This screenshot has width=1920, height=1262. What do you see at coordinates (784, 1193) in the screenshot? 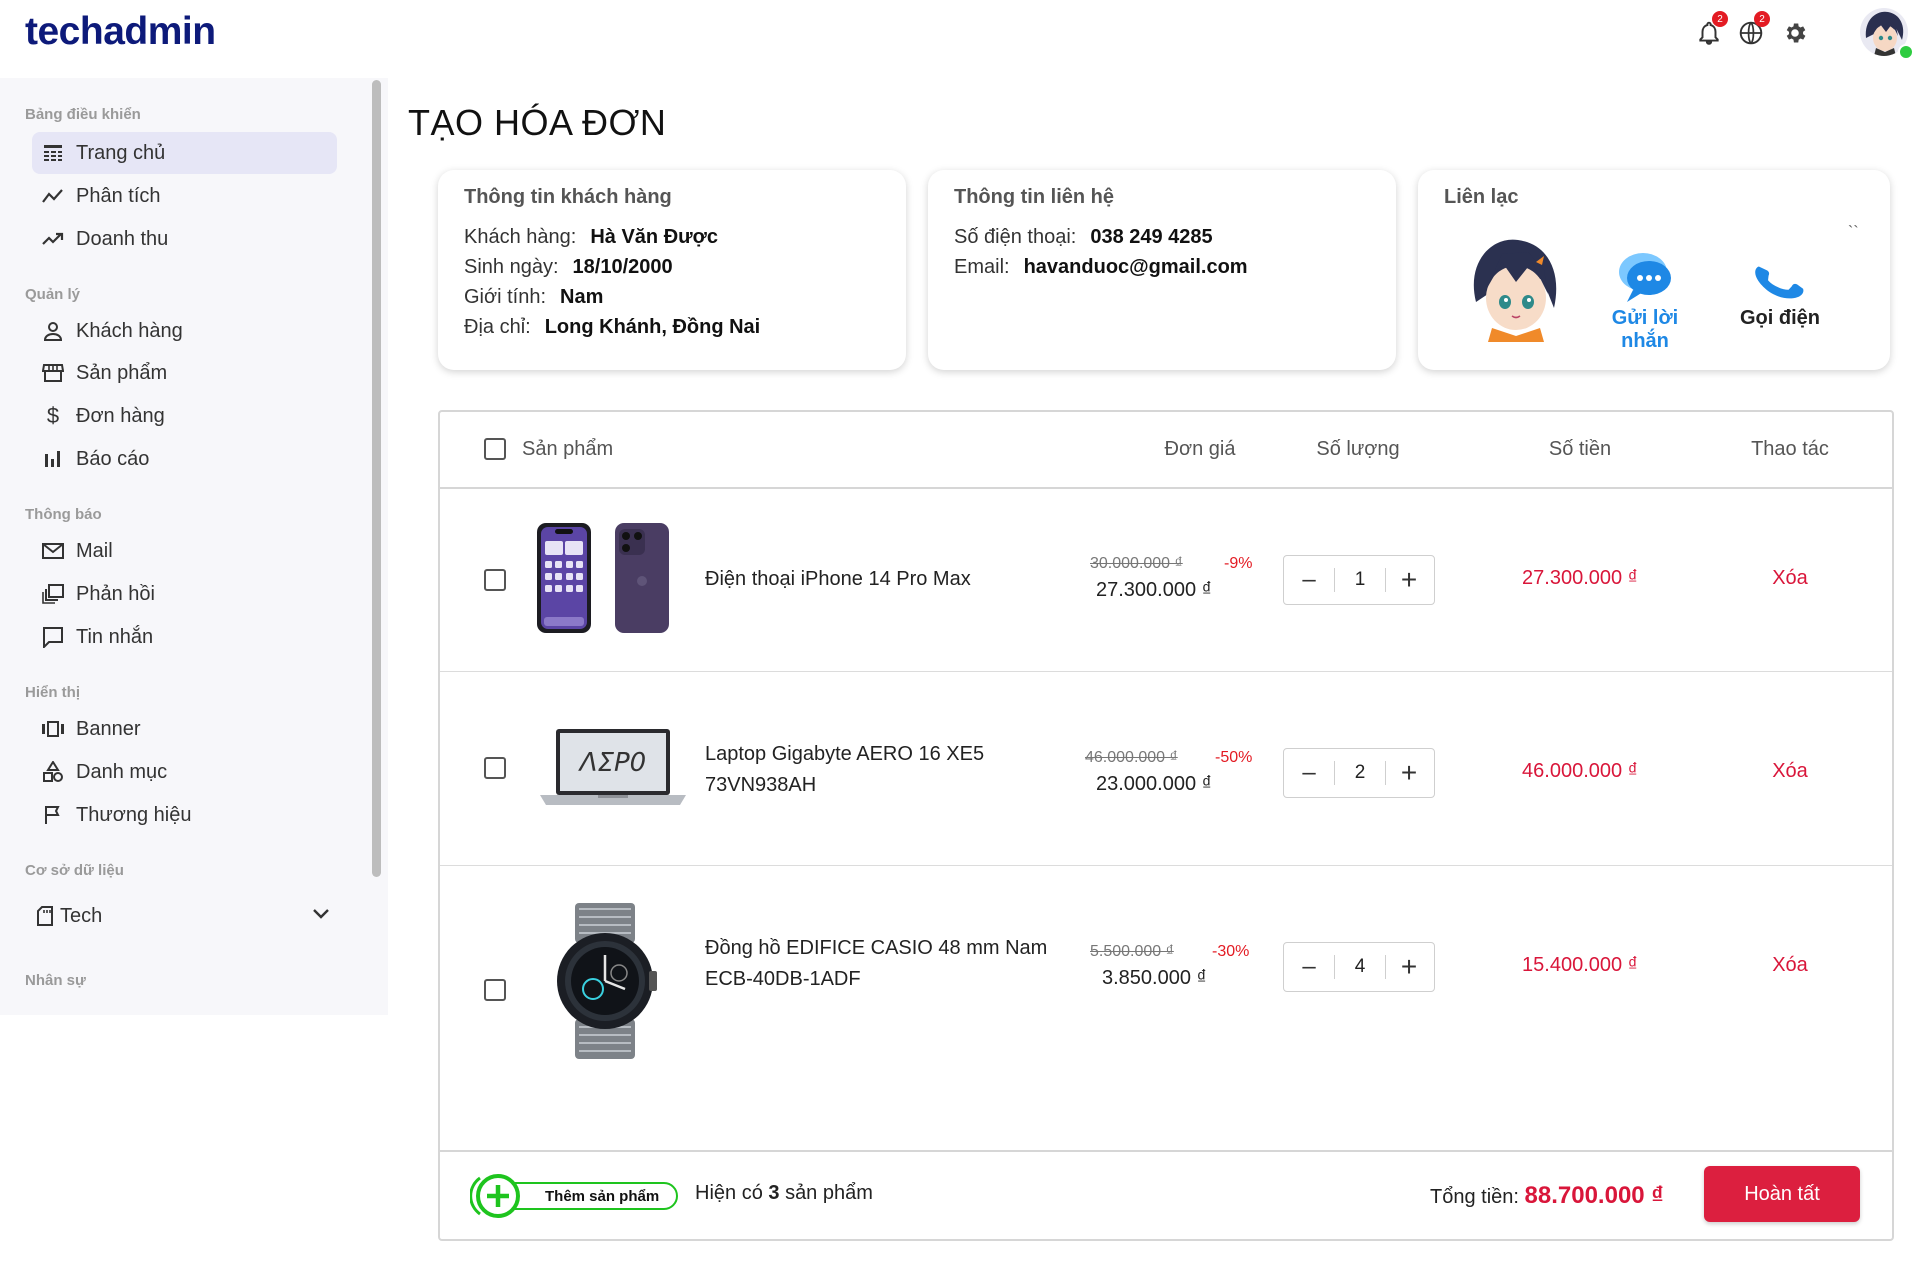
I see `product-count-text: Hiện có 3 sản phẩm` at bounding box center [784, 1193].